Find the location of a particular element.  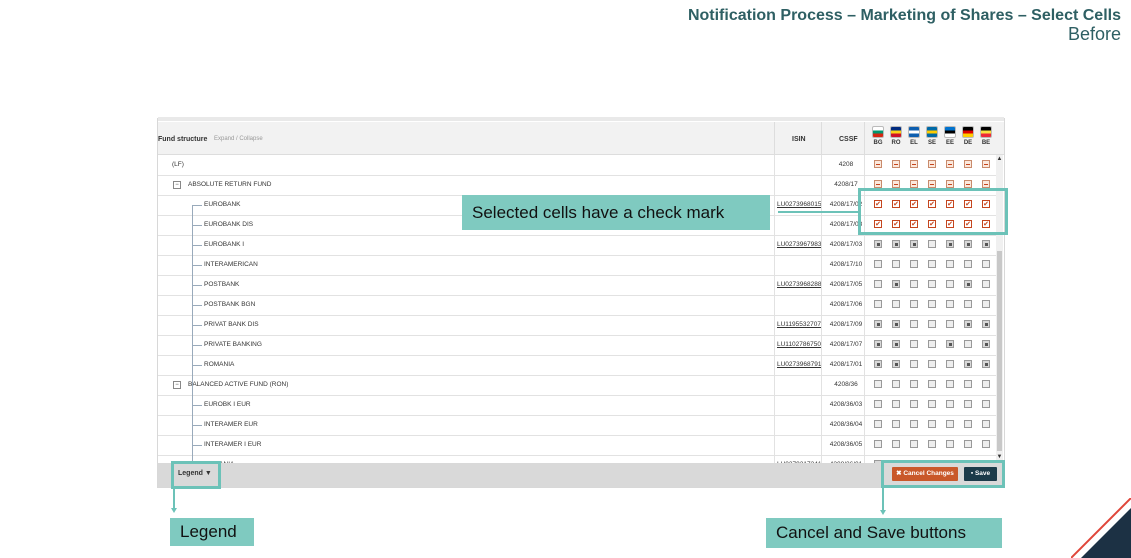

scroll-up-icon: ▲ is located at coordinates (999, 159).